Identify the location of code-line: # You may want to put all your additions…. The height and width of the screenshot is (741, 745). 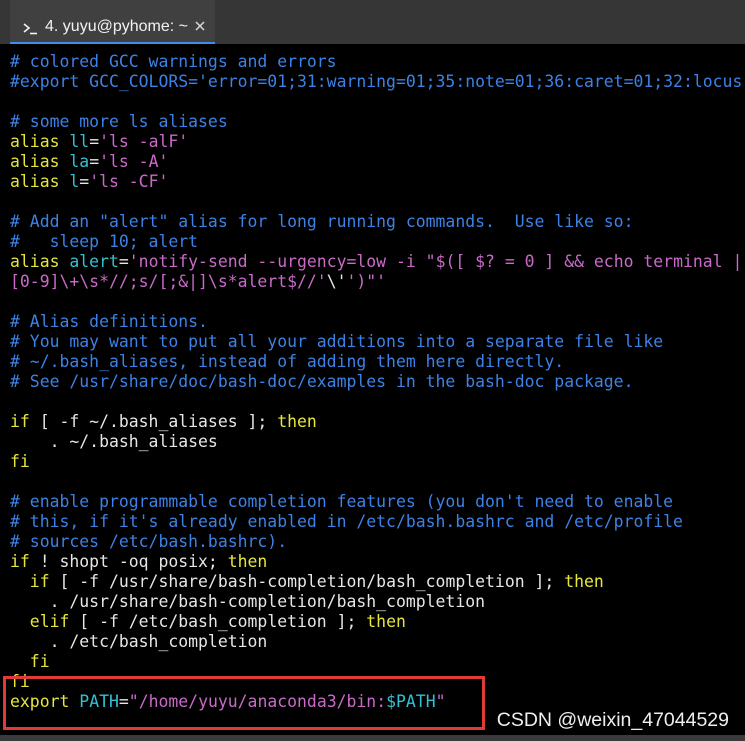
(377, 342).